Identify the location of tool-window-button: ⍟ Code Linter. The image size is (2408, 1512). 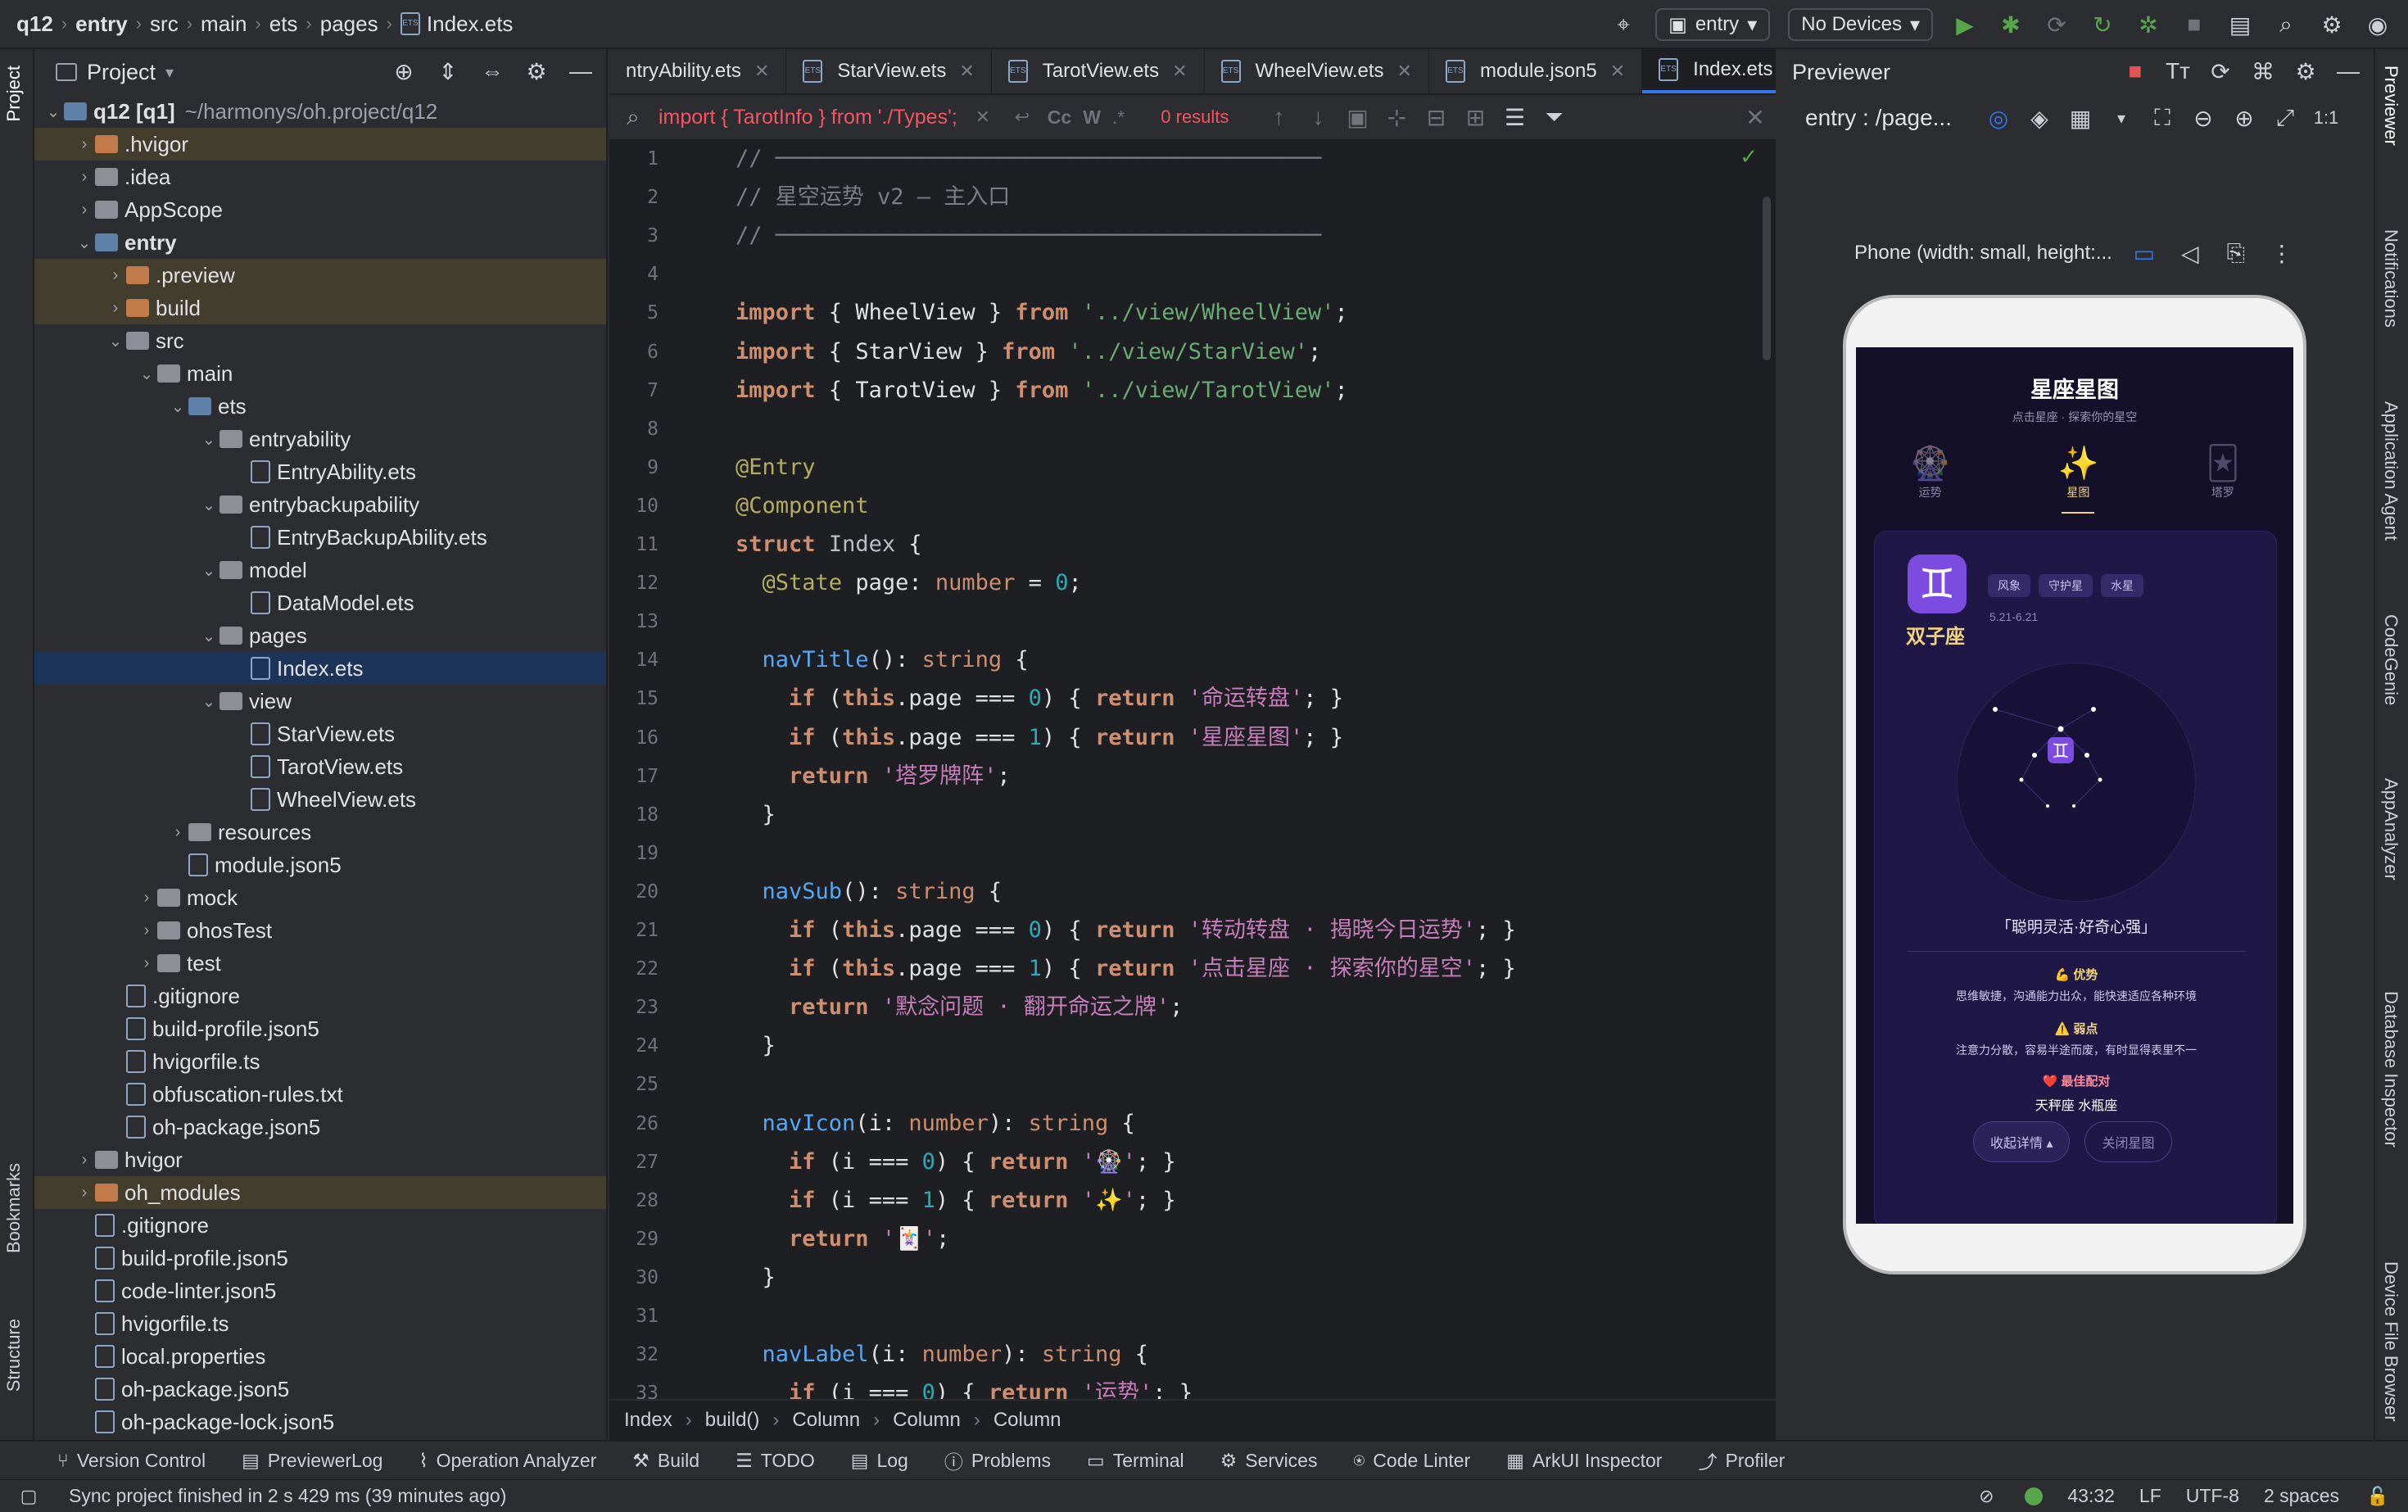
(1411, 1461).